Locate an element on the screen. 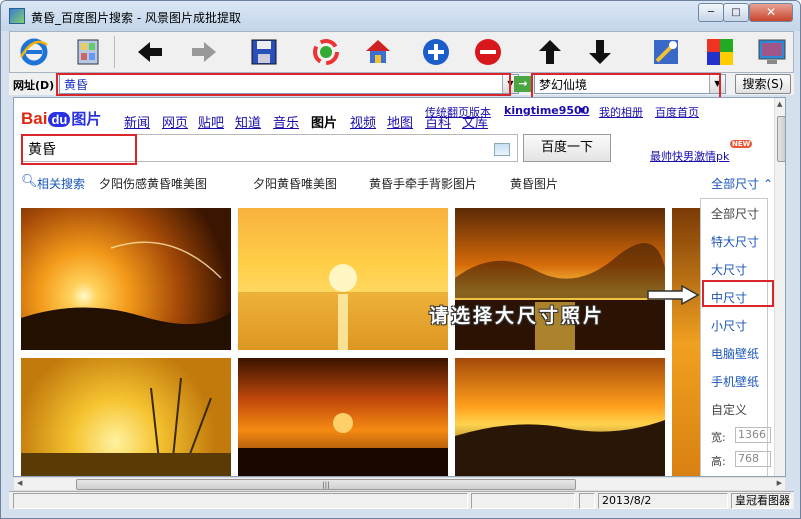 The height and width of the screenshot is (519, 801). baidu-logo: Bai du 图片 is located at coordinates (61, 118).